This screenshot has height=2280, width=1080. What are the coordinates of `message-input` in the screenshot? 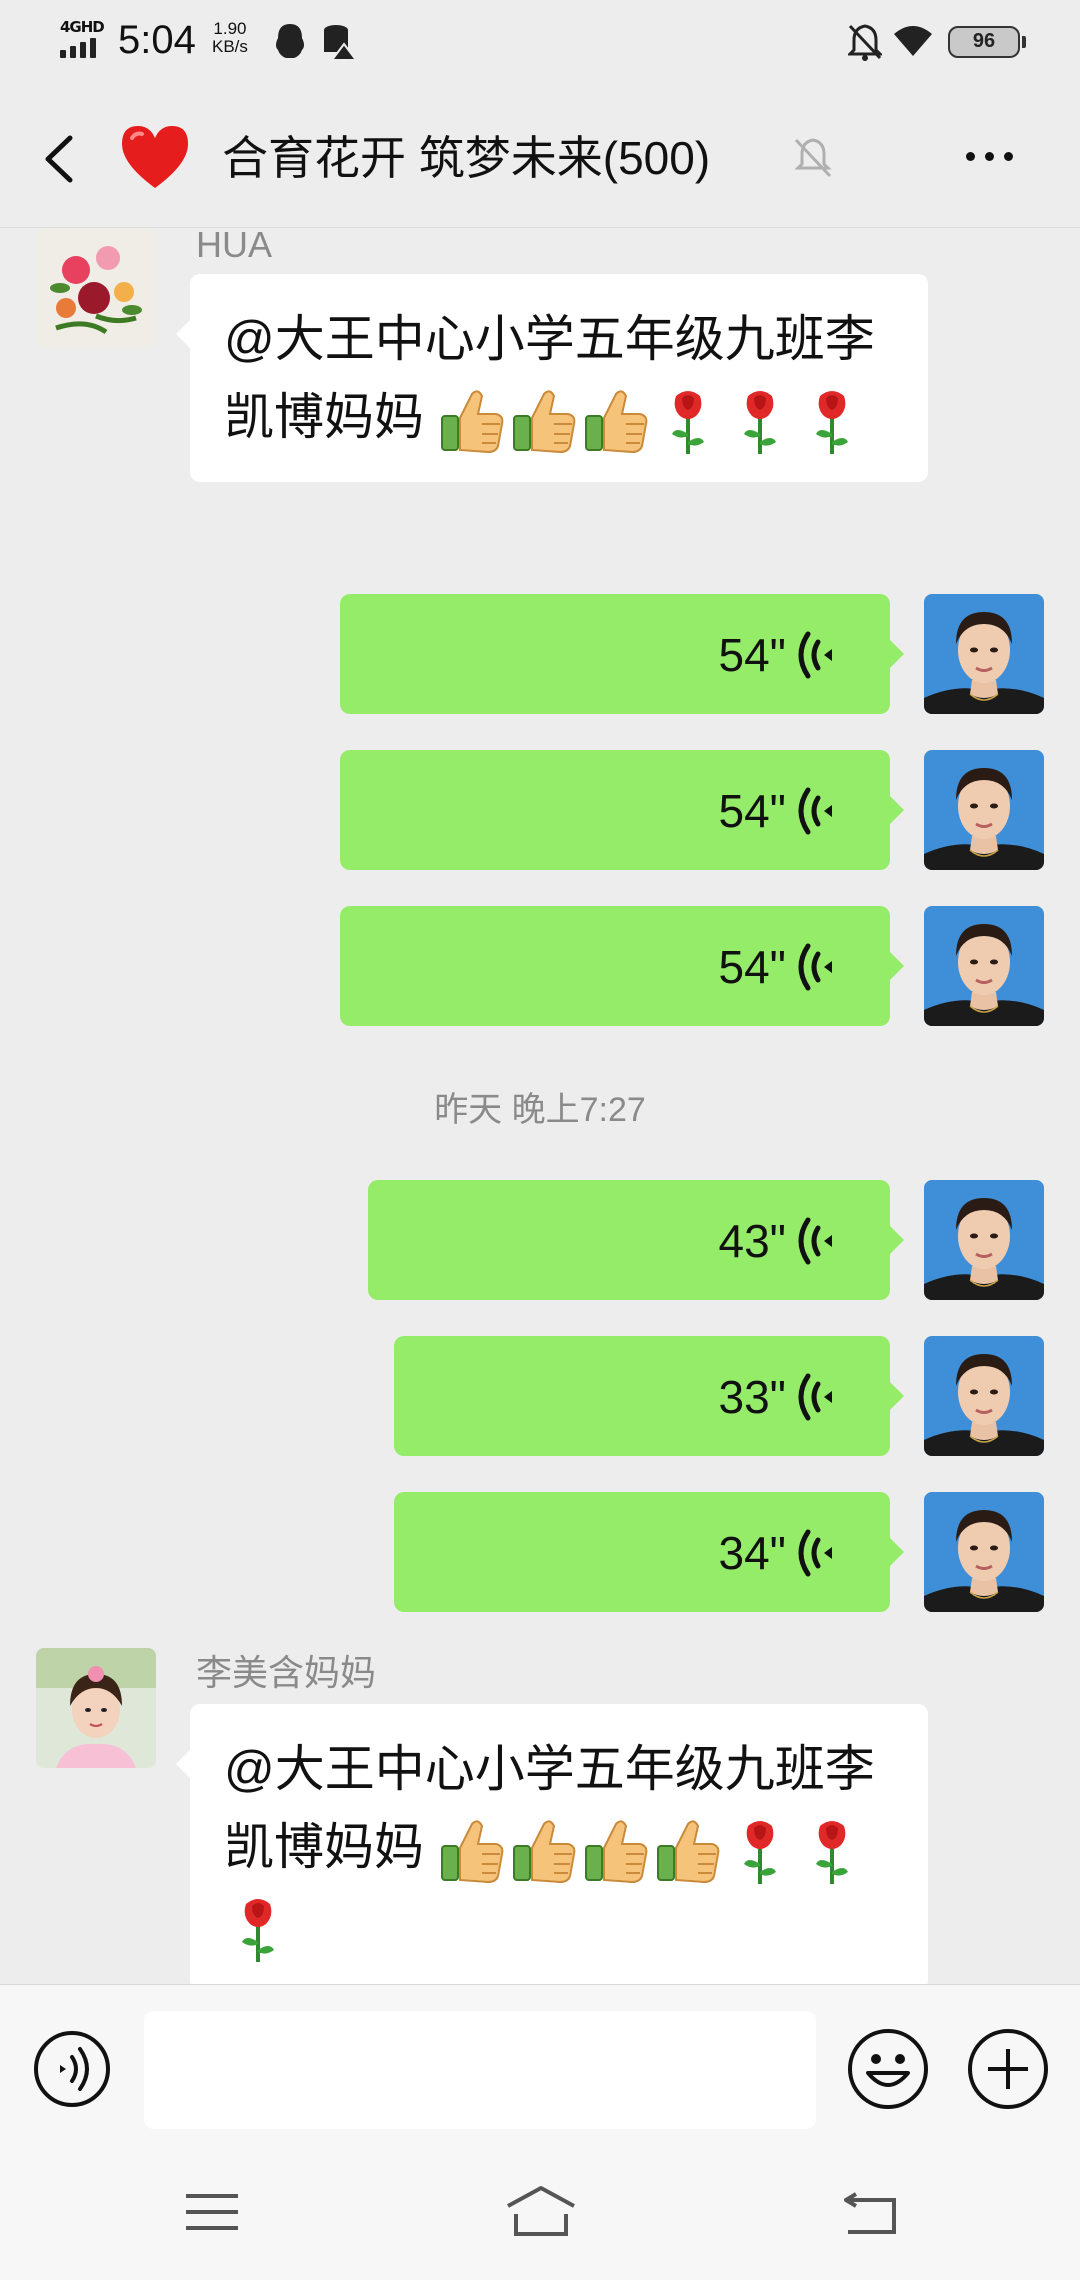 It's located at (480, 2070).